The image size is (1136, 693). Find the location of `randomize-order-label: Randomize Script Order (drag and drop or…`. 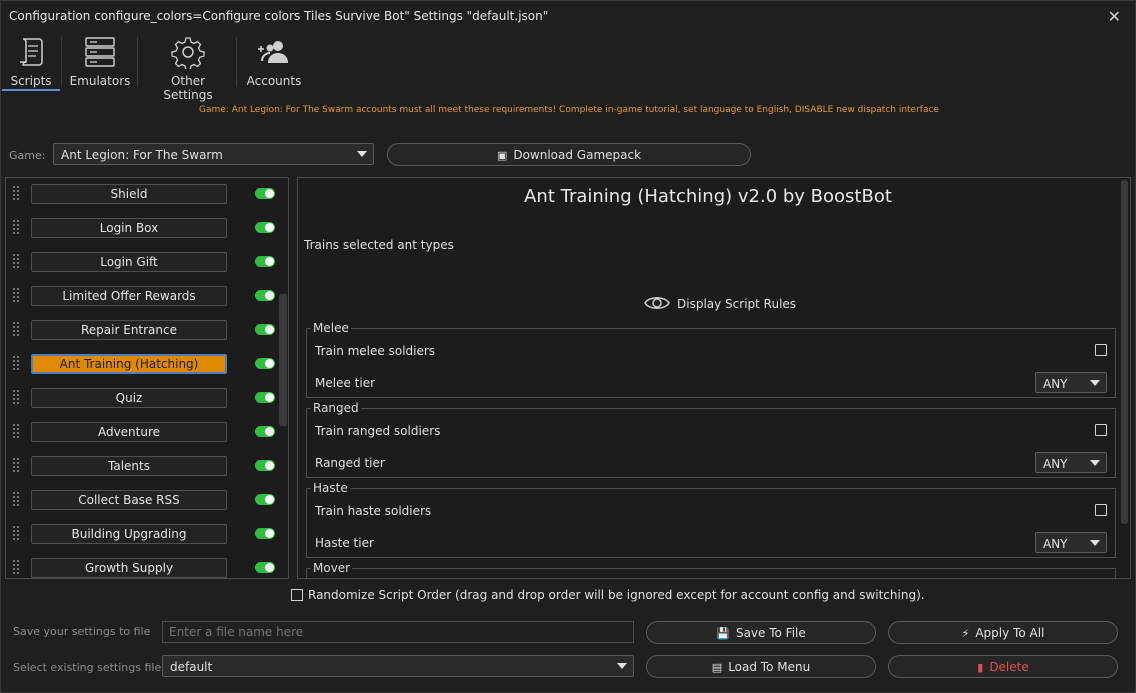

randomize-order-label: Randomize Script Order (drag and drop or… is located at coordinates (616, 595).